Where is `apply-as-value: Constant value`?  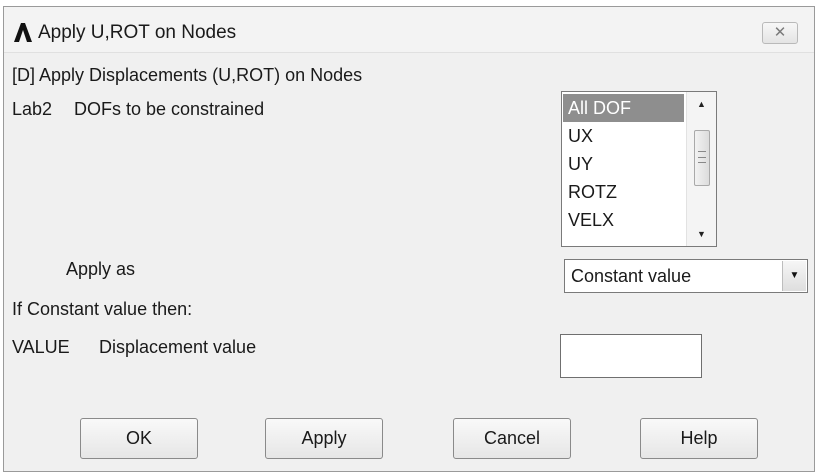 apply-as-value: Constant value is located at coordinates (631, 276).